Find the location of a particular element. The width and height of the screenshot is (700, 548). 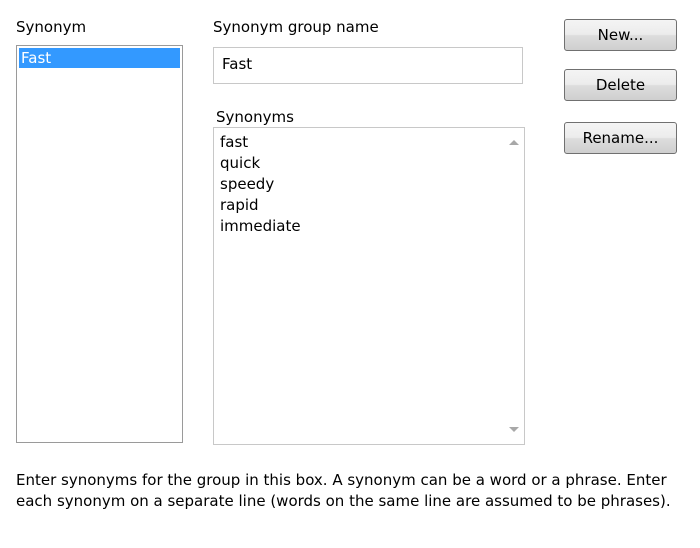

synonyms-scrollbar is located at coordinates (514, 286).